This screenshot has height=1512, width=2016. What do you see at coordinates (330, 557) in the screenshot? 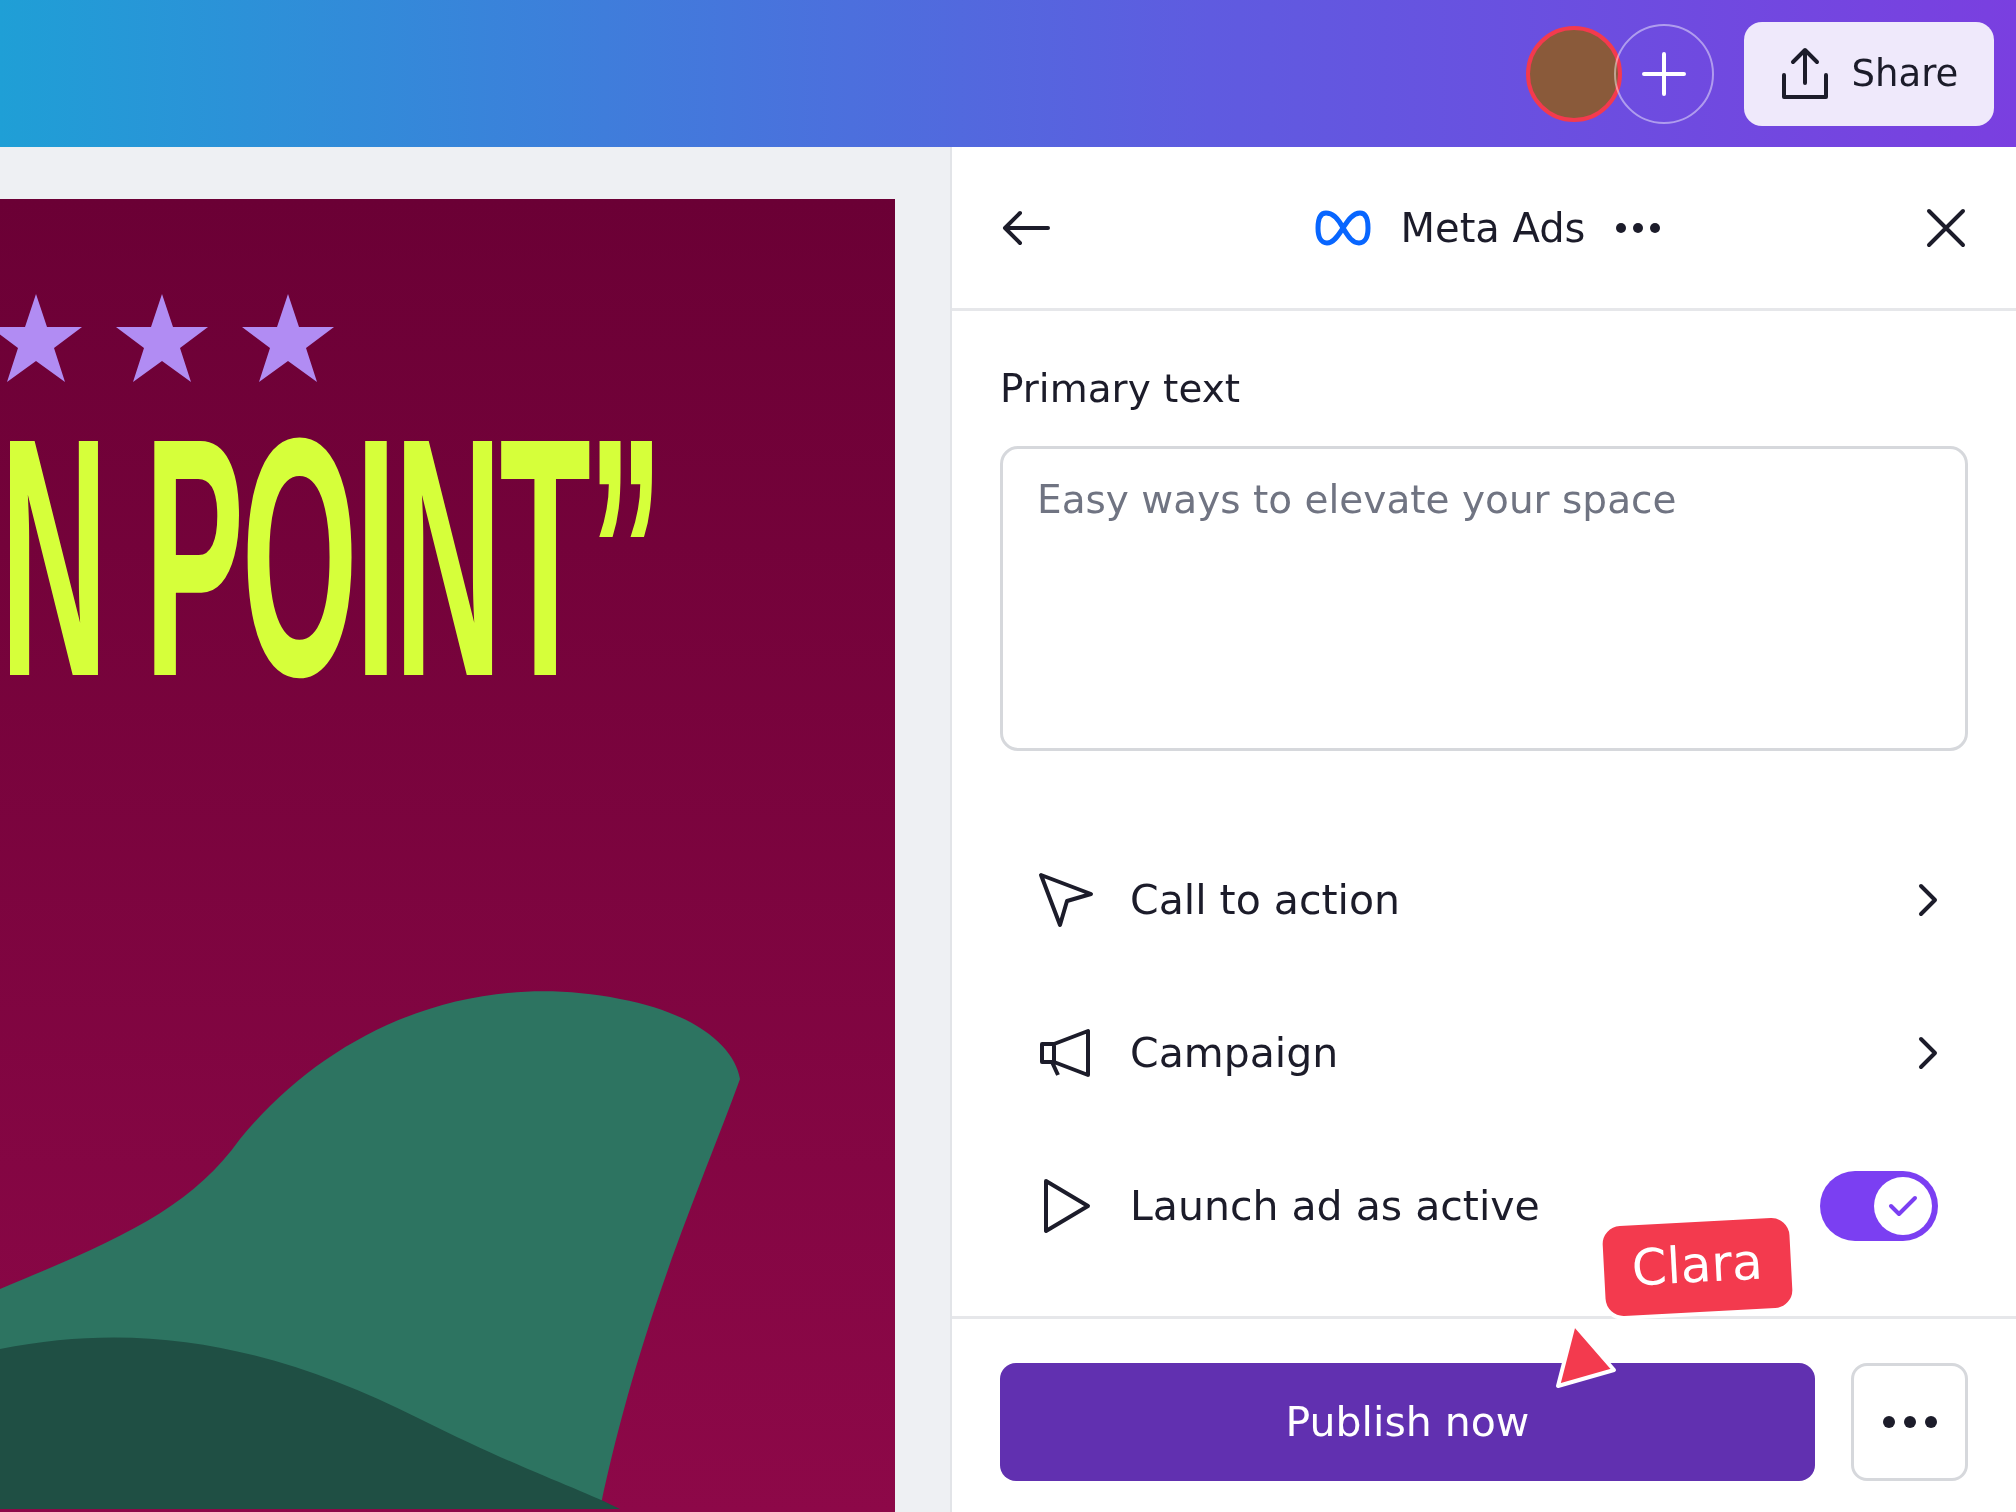
I see `headline: N POINT”` at bounding box center [330, 557].